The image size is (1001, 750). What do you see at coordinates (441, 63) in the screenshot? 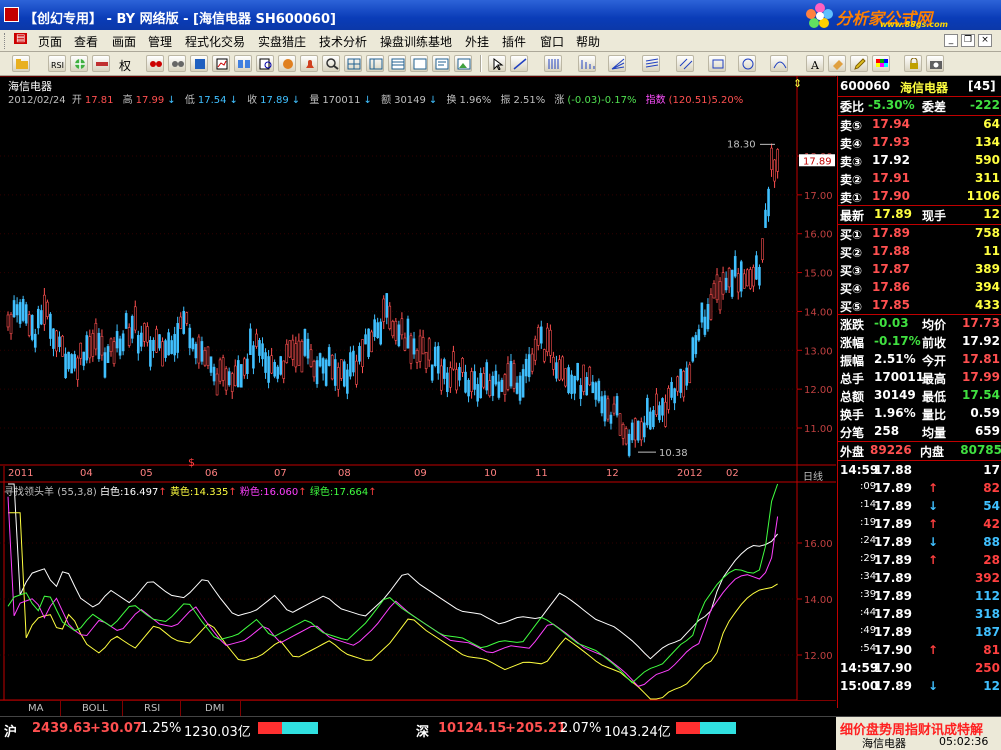
I see `report-icon` at bounding box center [441, 63].